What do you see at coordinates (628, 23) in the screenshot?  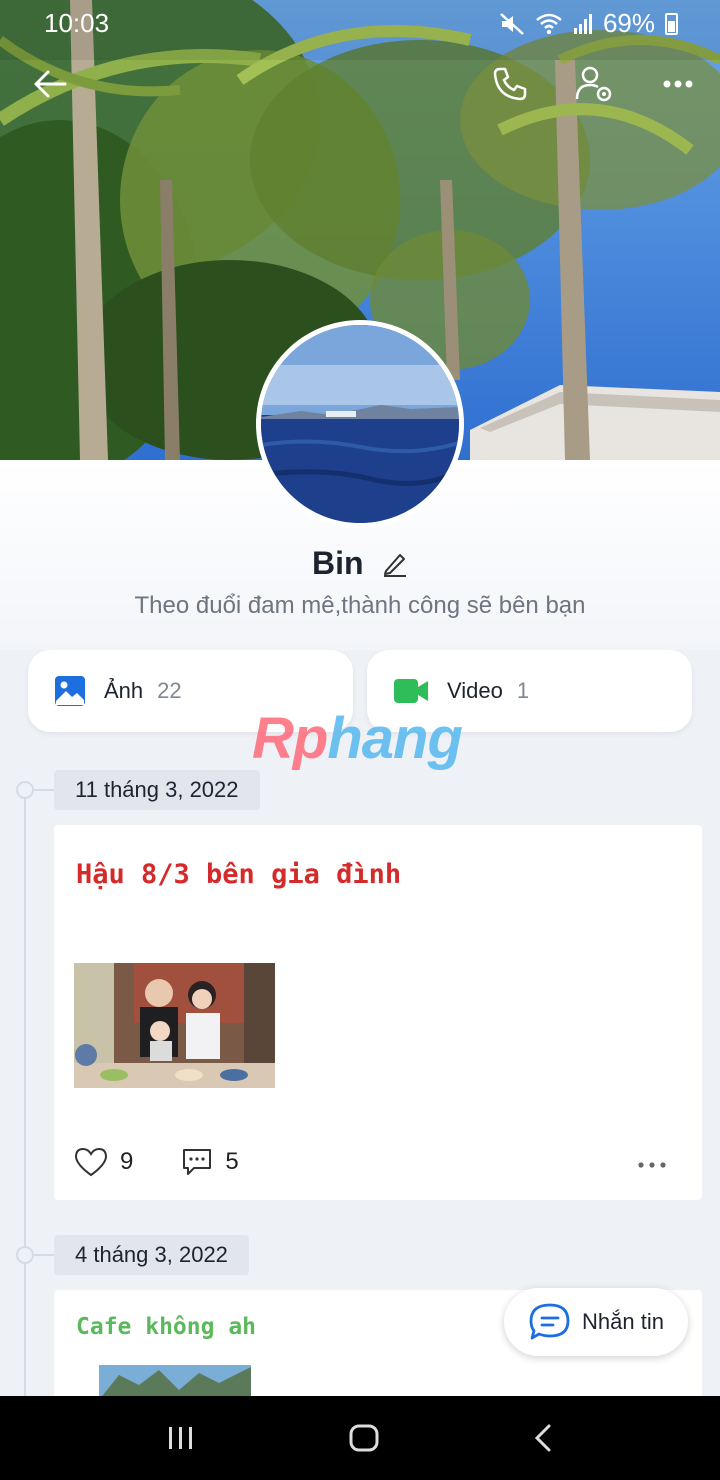 I see `battery-percent: 69%` at bounding box center [628, 23].